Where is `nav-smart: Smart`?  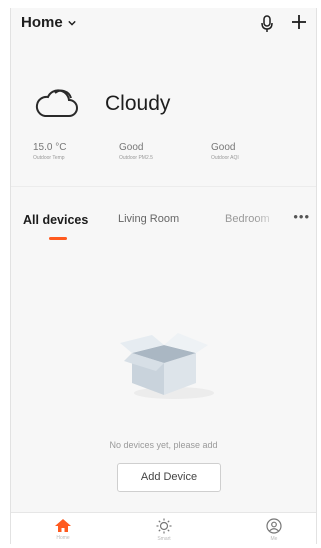 nav-smart: Smart is located at coordinates (164, 530).